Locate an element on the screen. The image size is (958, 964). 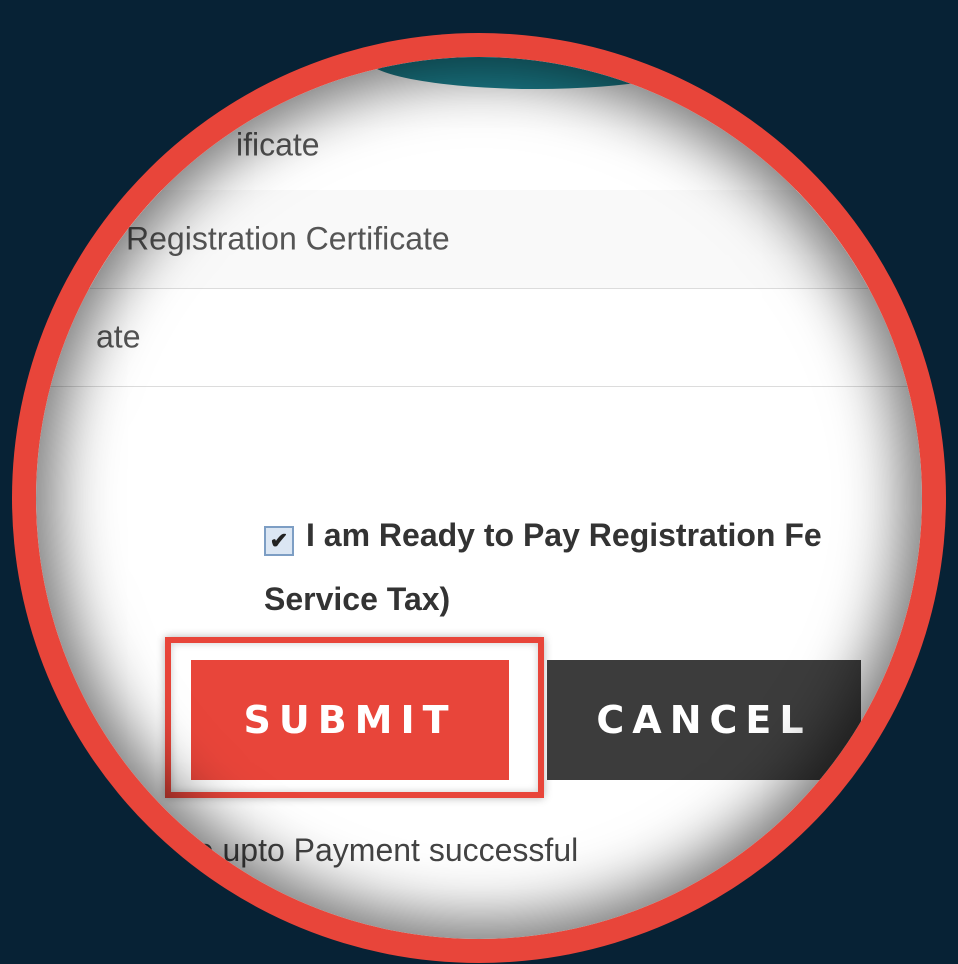
submit-button: SUBMIT is located at coordinates (350, 720).